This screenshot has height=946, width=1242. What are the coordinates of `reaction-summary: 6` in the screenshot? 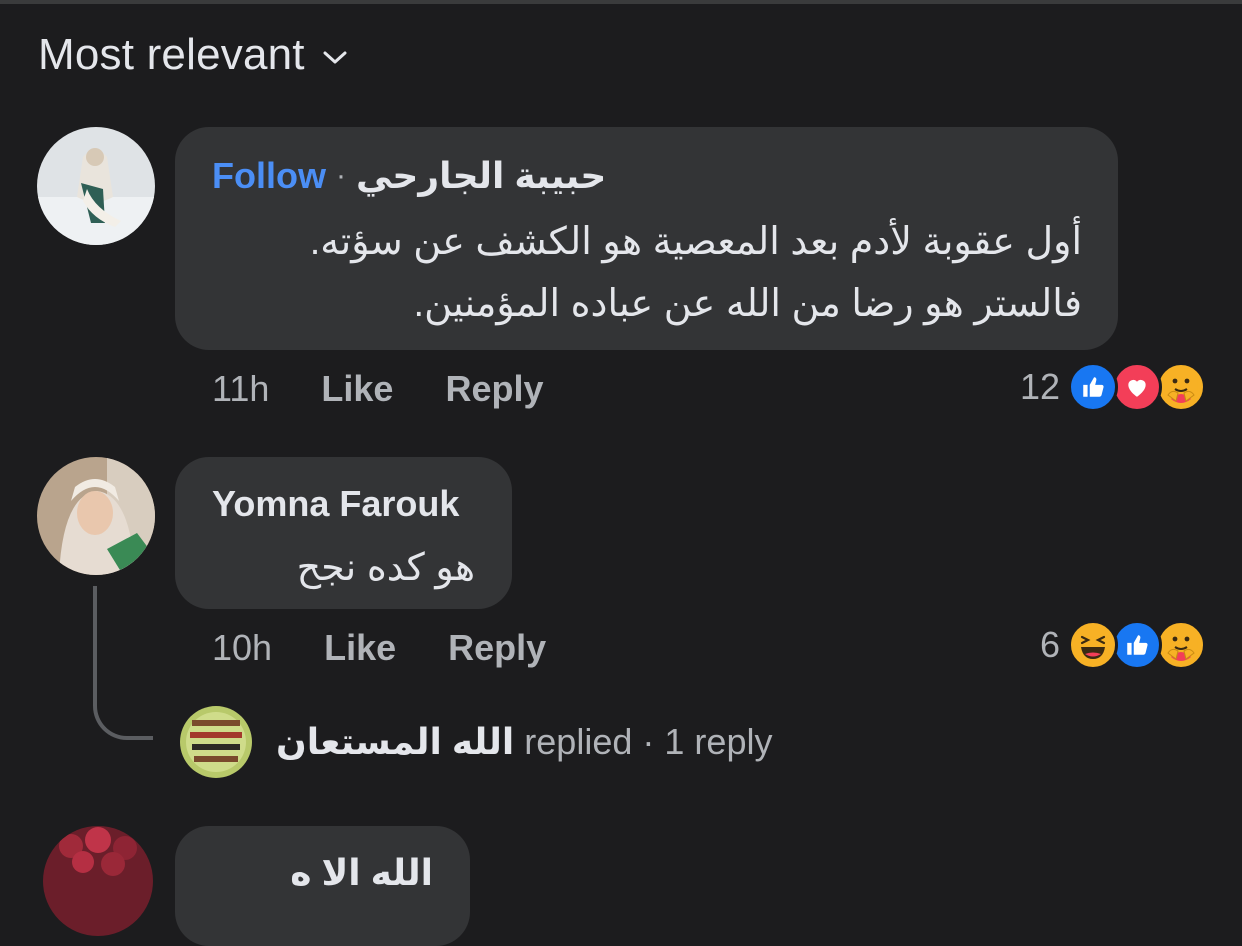 It's located at (1123, 645).